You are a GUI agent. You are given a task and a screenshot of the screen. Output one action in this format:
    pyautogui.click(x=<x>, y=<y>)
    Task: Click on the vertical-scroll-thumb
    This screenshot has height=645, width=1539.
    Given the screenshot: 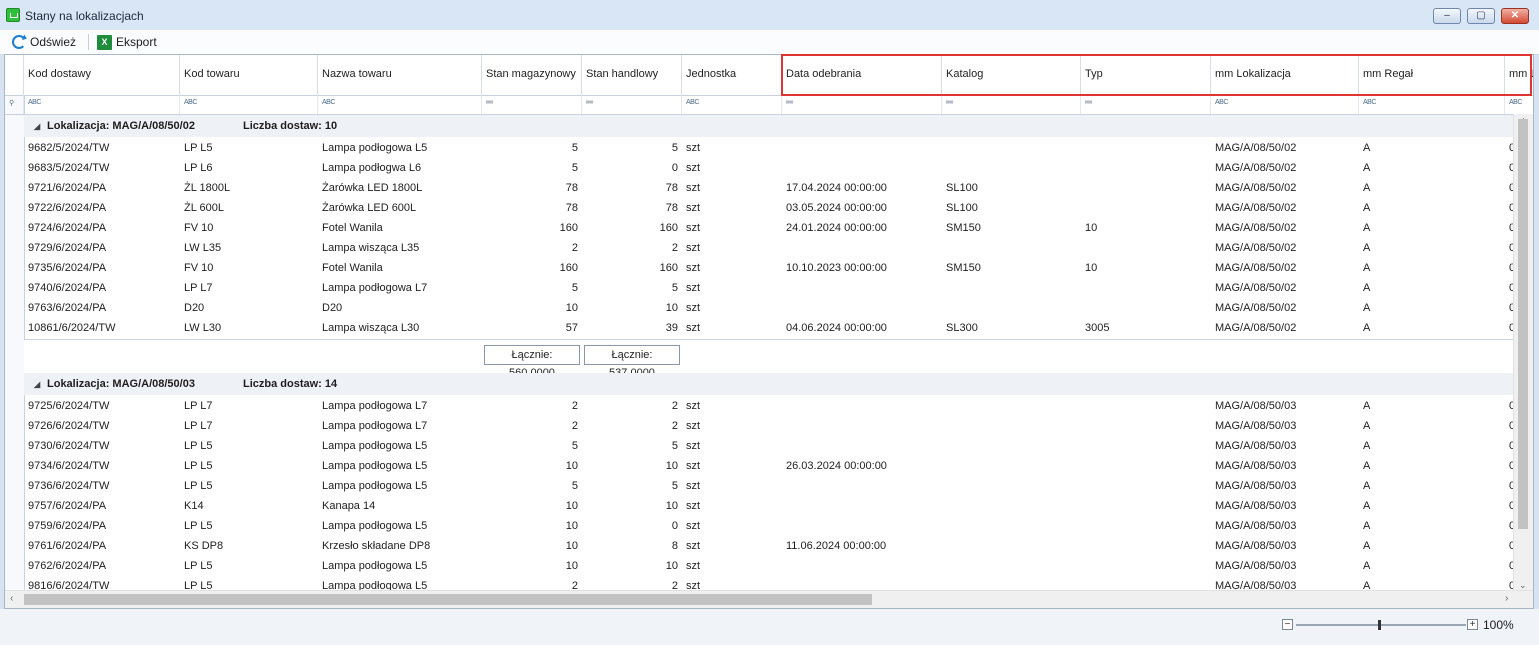 What is the action you would take?
    pyautogui.click(x=1523, y=324)
    